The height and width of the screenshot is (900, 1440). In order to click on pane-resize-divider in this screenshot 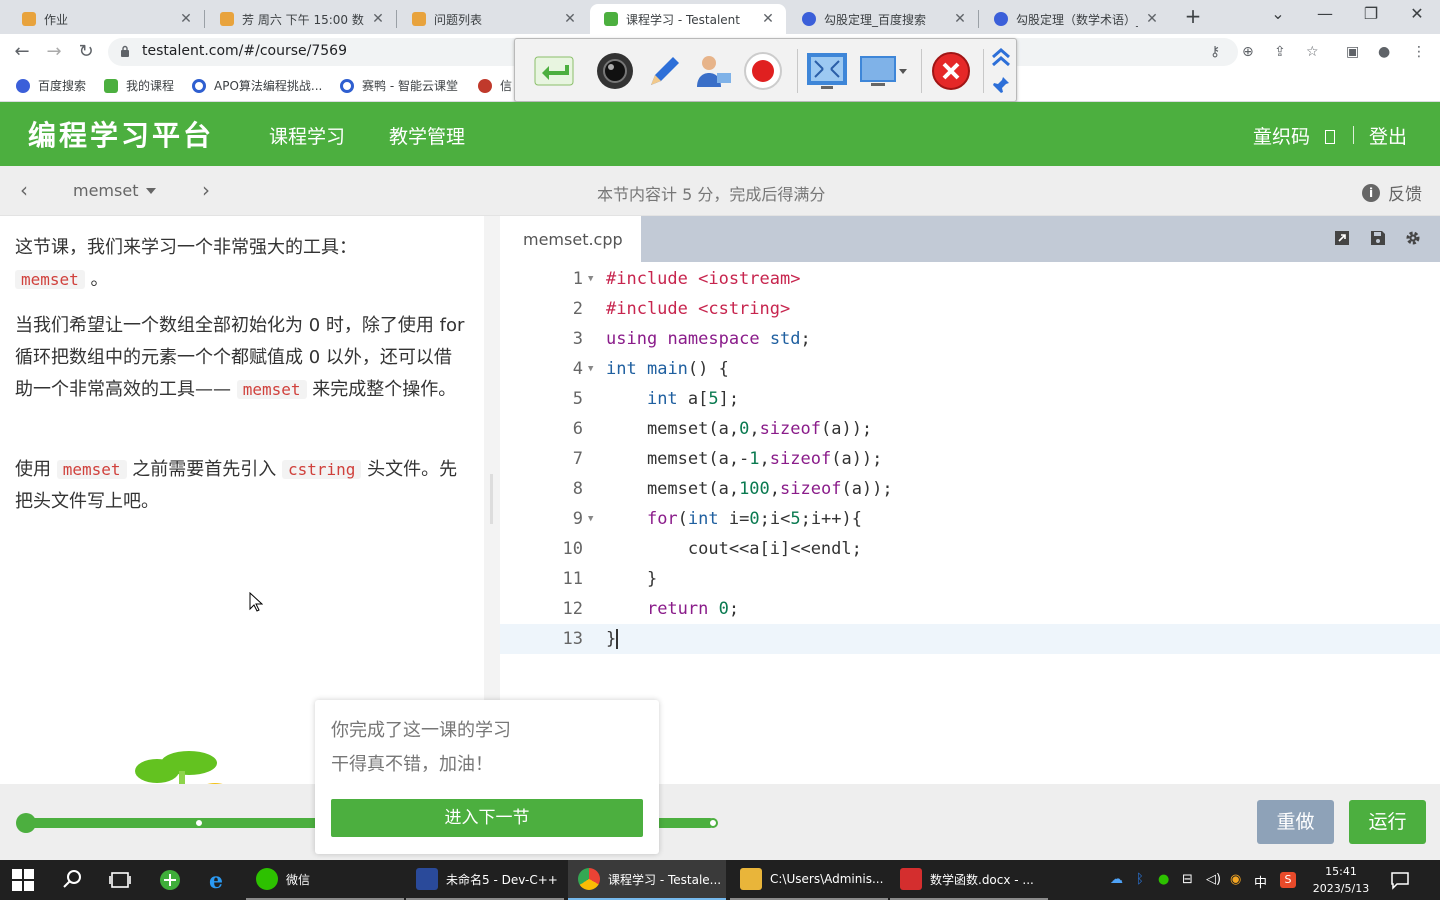, I will do `click(492, 500)`.